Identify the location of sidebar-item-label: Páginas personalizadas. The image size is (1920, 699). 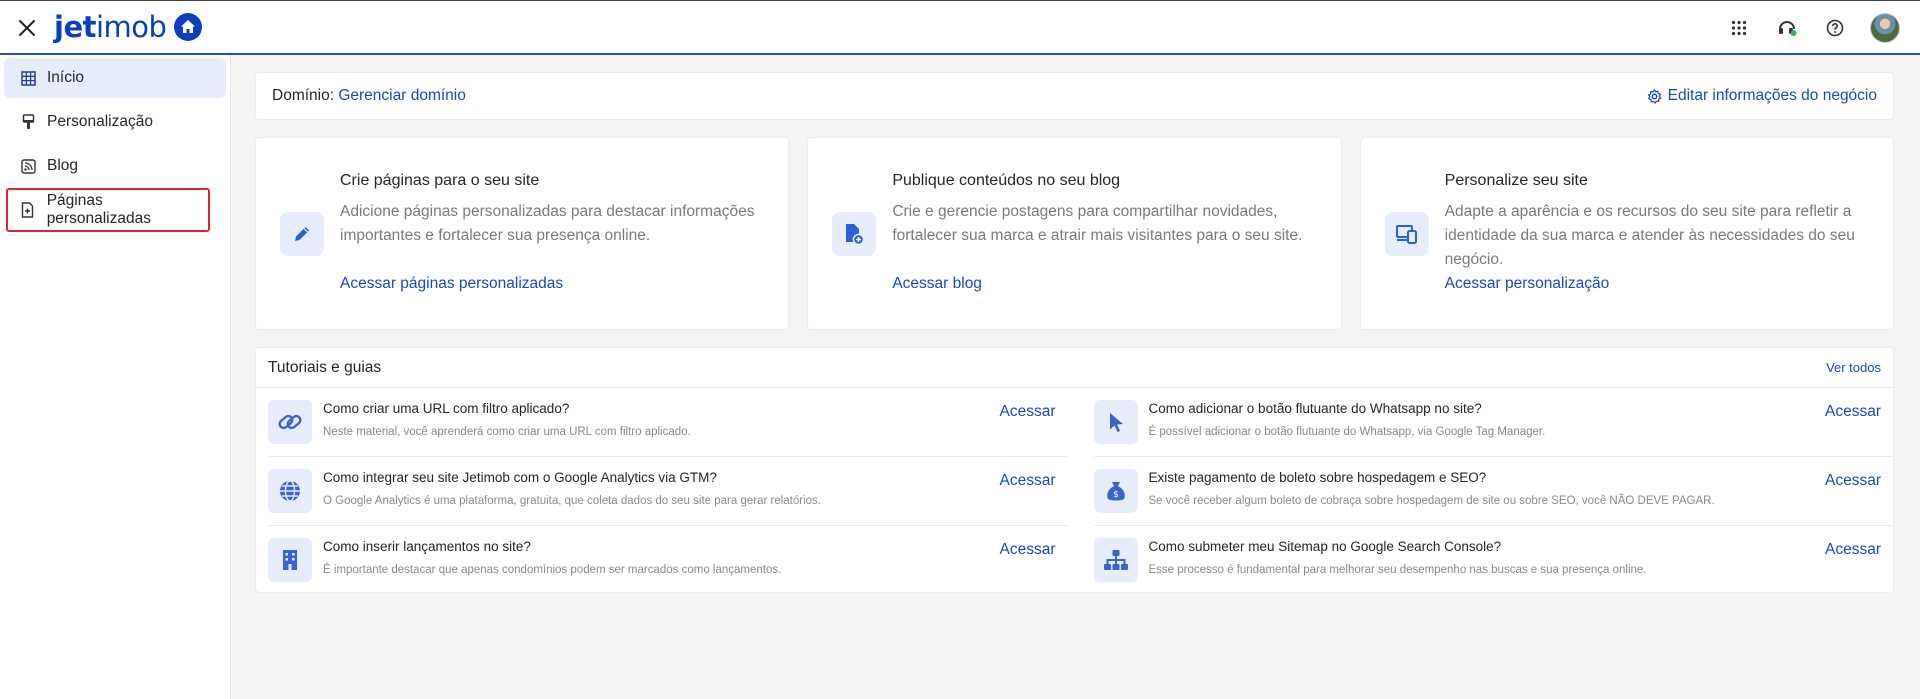
(98, 209).